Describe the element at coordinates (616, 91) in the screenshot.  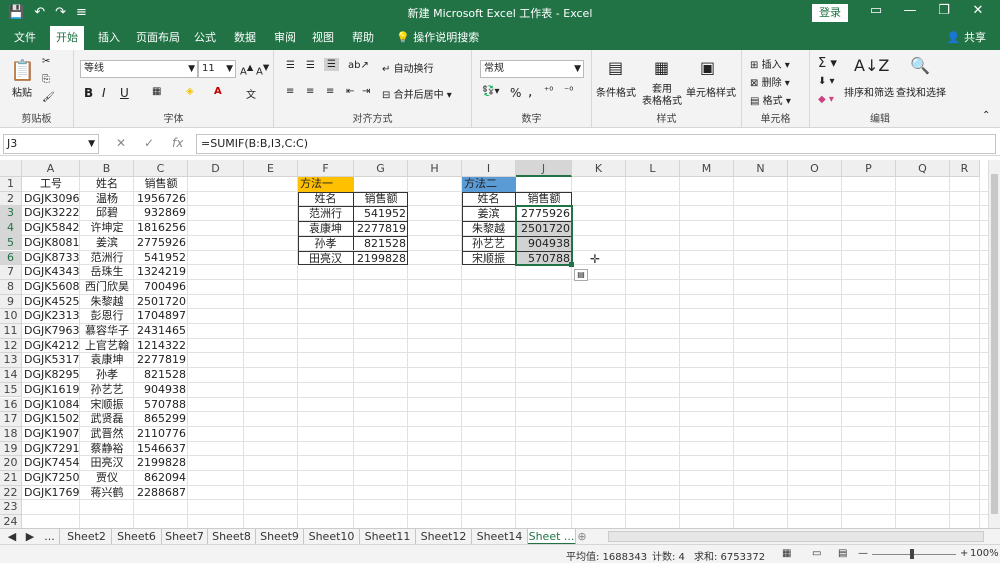
I see `conditional-format-button: 条件格式` at that location.